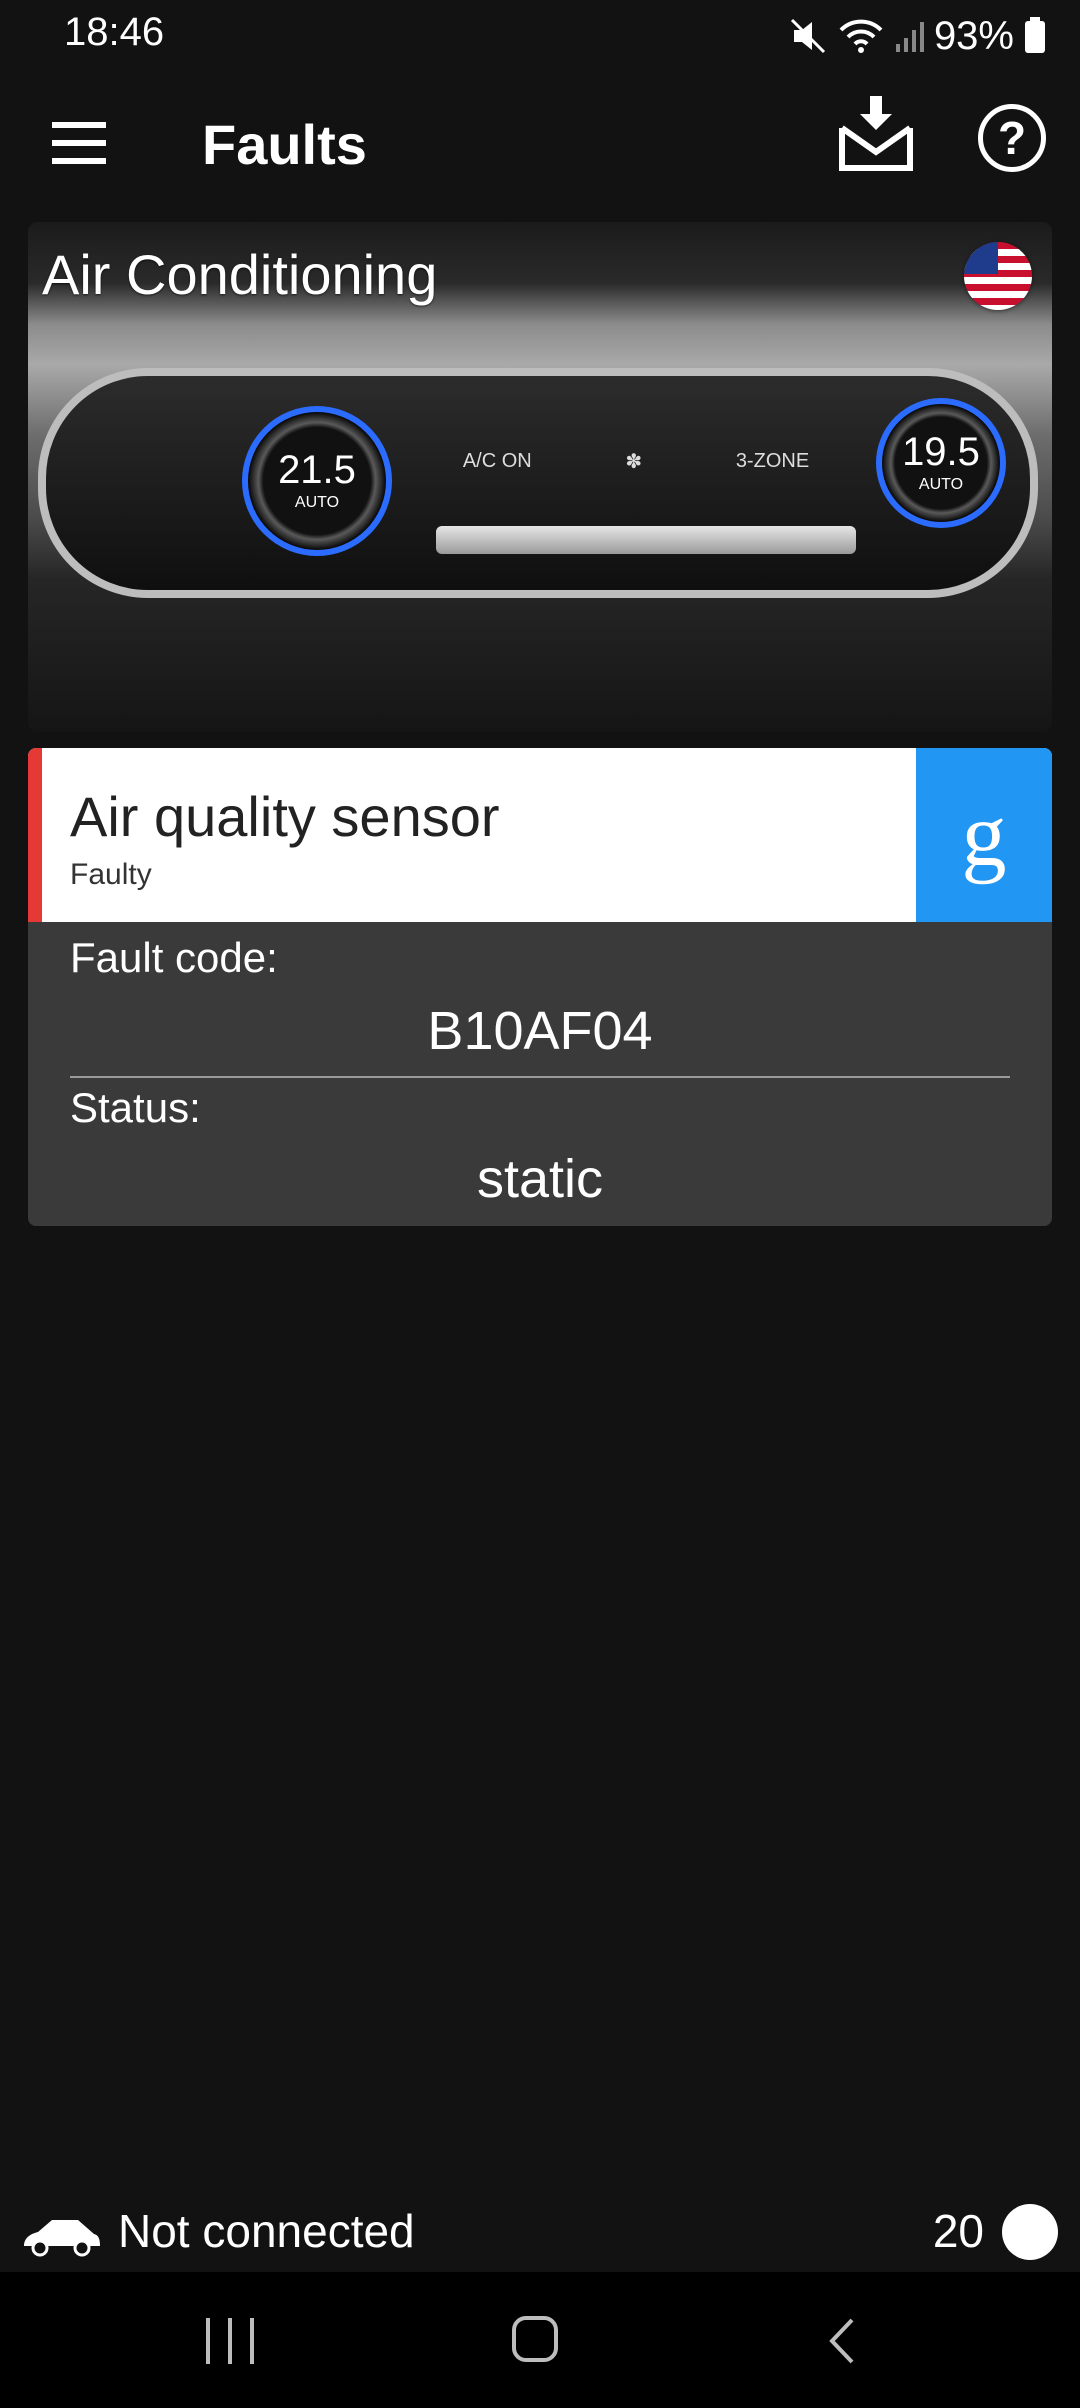 The width and height of the screenshot is (1080, 2408). Describe the element at coordinates (80, 144) in the screenshot. I see `menu-icon` at that location.